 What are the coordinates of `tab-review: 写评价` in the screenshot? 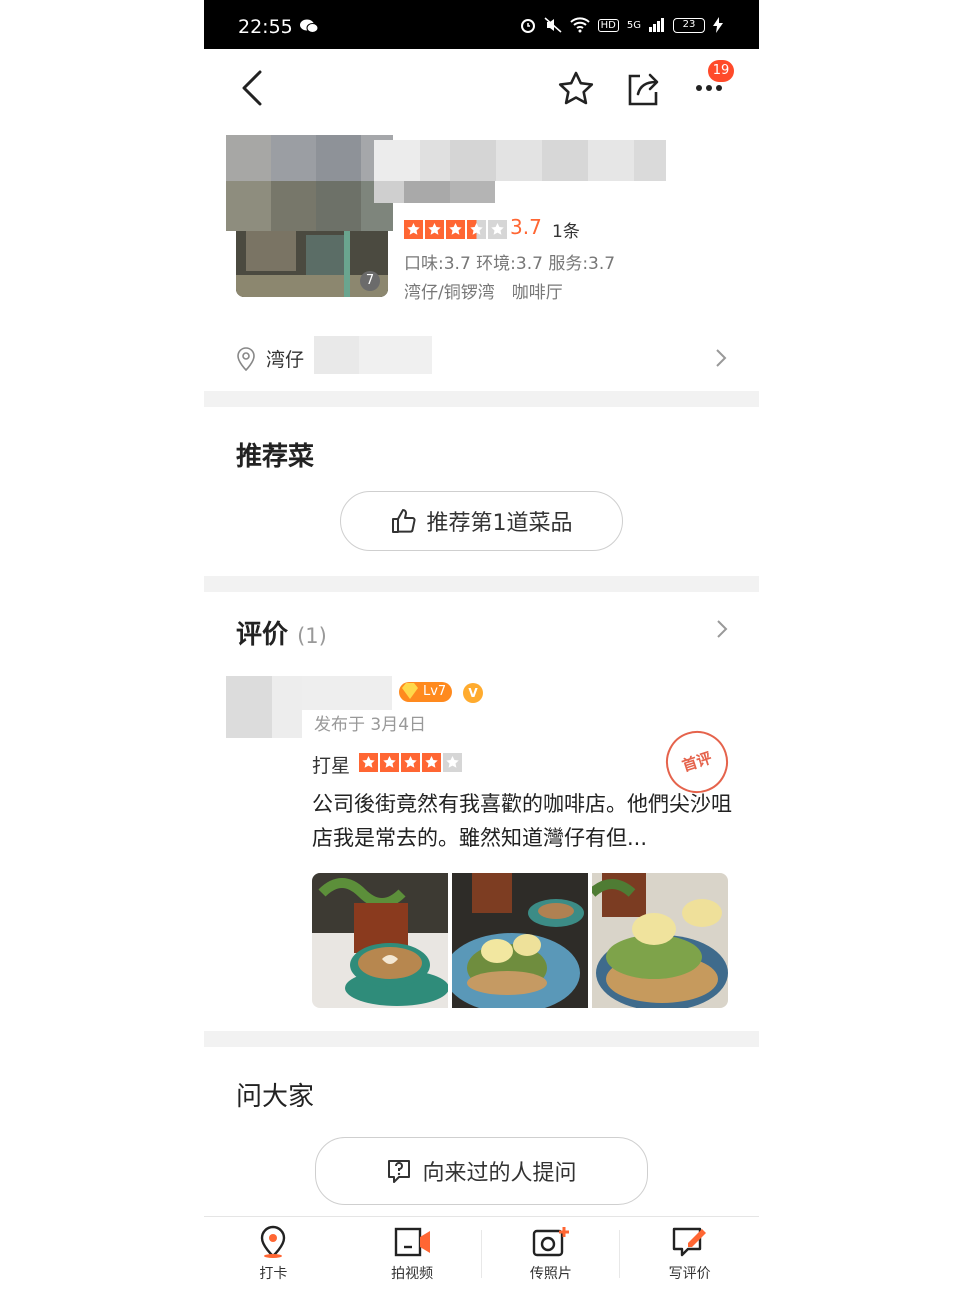 It's located at (689, 1253).